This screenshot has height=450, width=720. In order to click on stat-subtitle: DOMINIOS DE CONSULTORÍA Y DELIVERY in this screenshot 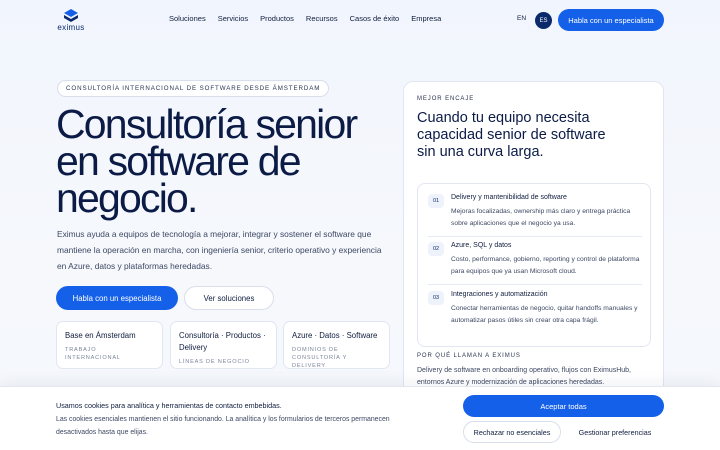, I will do `click(320, 358)`.